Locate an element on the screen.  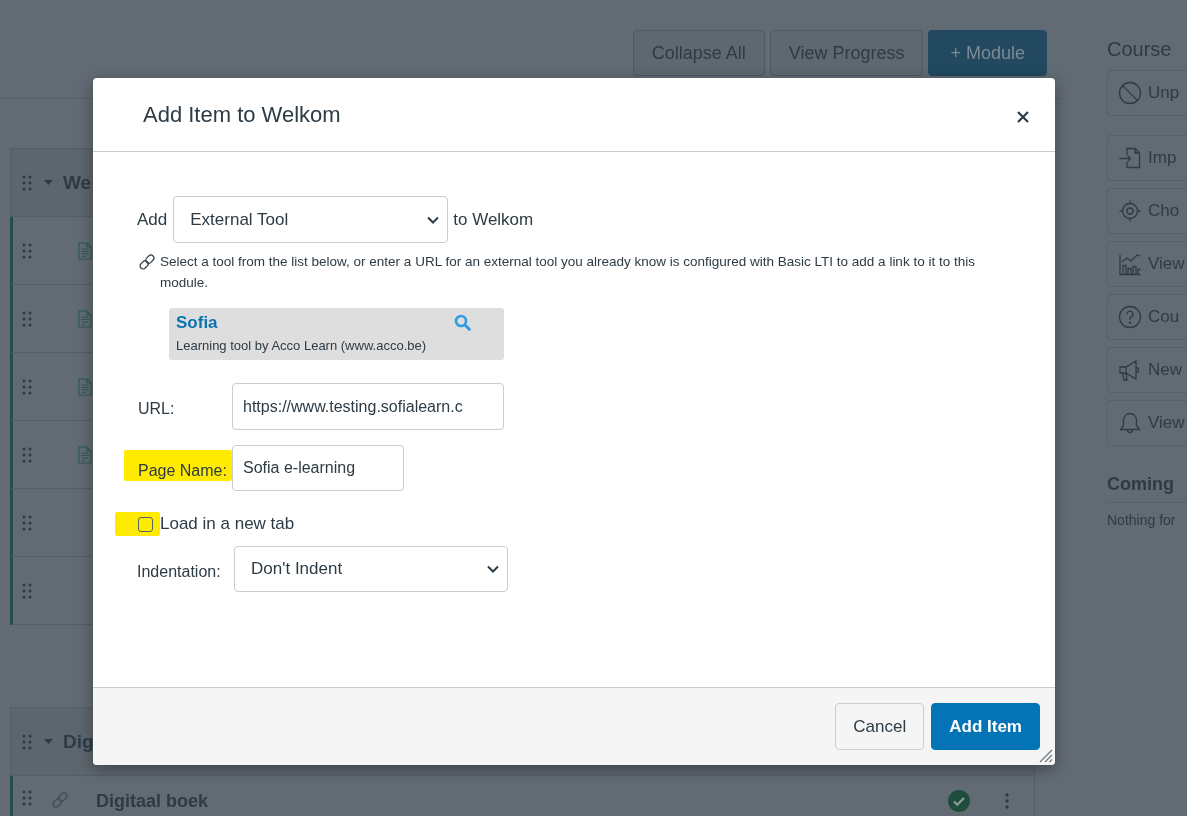
bar-chart-icon is located at coordinates (1130, 264).